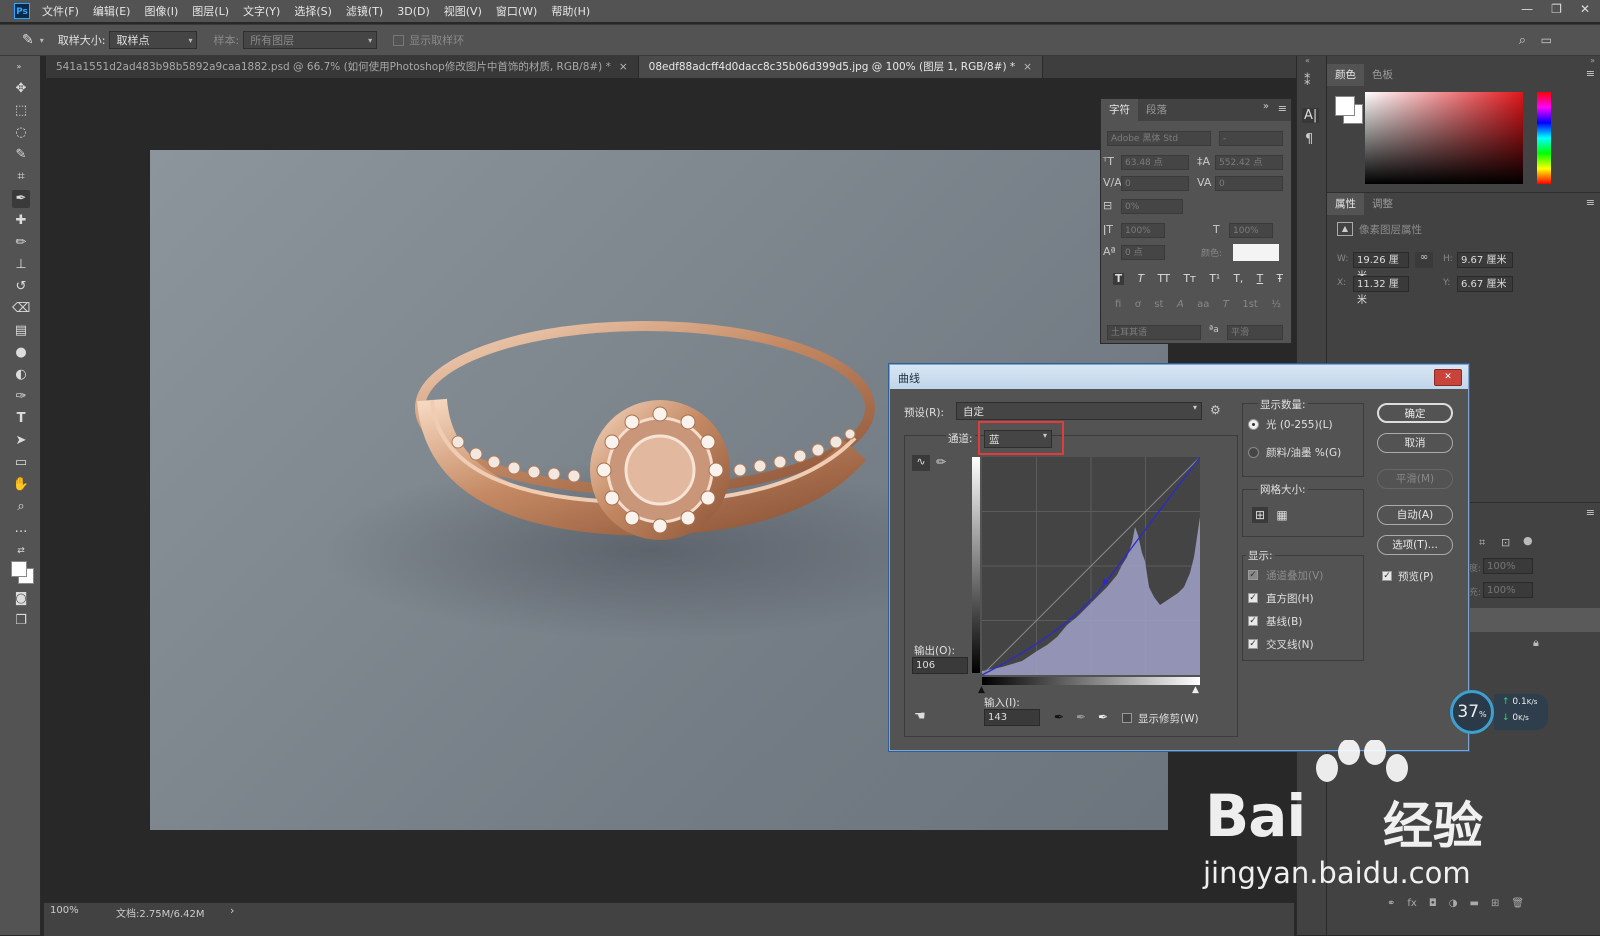  Describe the element at coordinates (1508, 566) in the screenshot. I see `opacity-field: 100%` at that location.